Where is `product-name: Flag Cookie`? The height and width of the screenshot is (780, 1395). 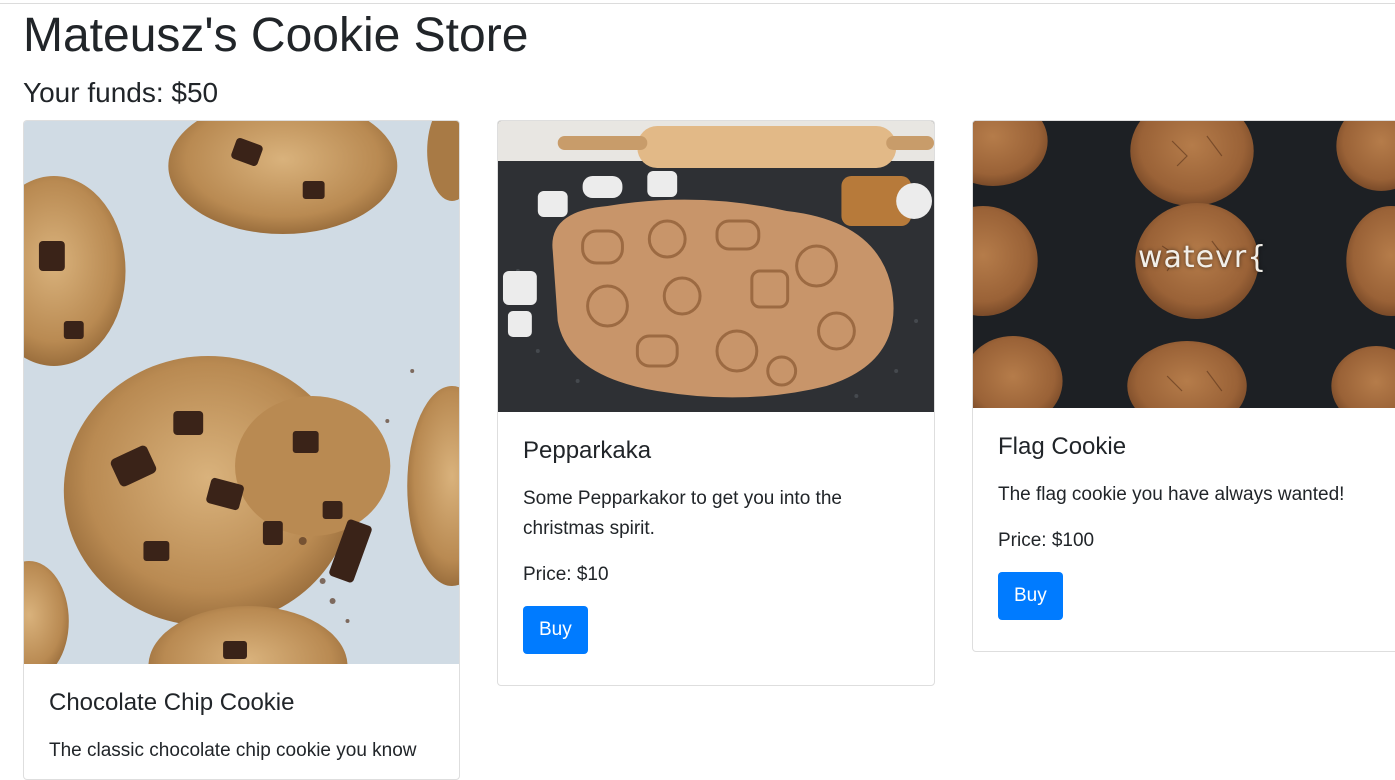
product-name: Flag Cookie is located at coordinates (1062, 446).